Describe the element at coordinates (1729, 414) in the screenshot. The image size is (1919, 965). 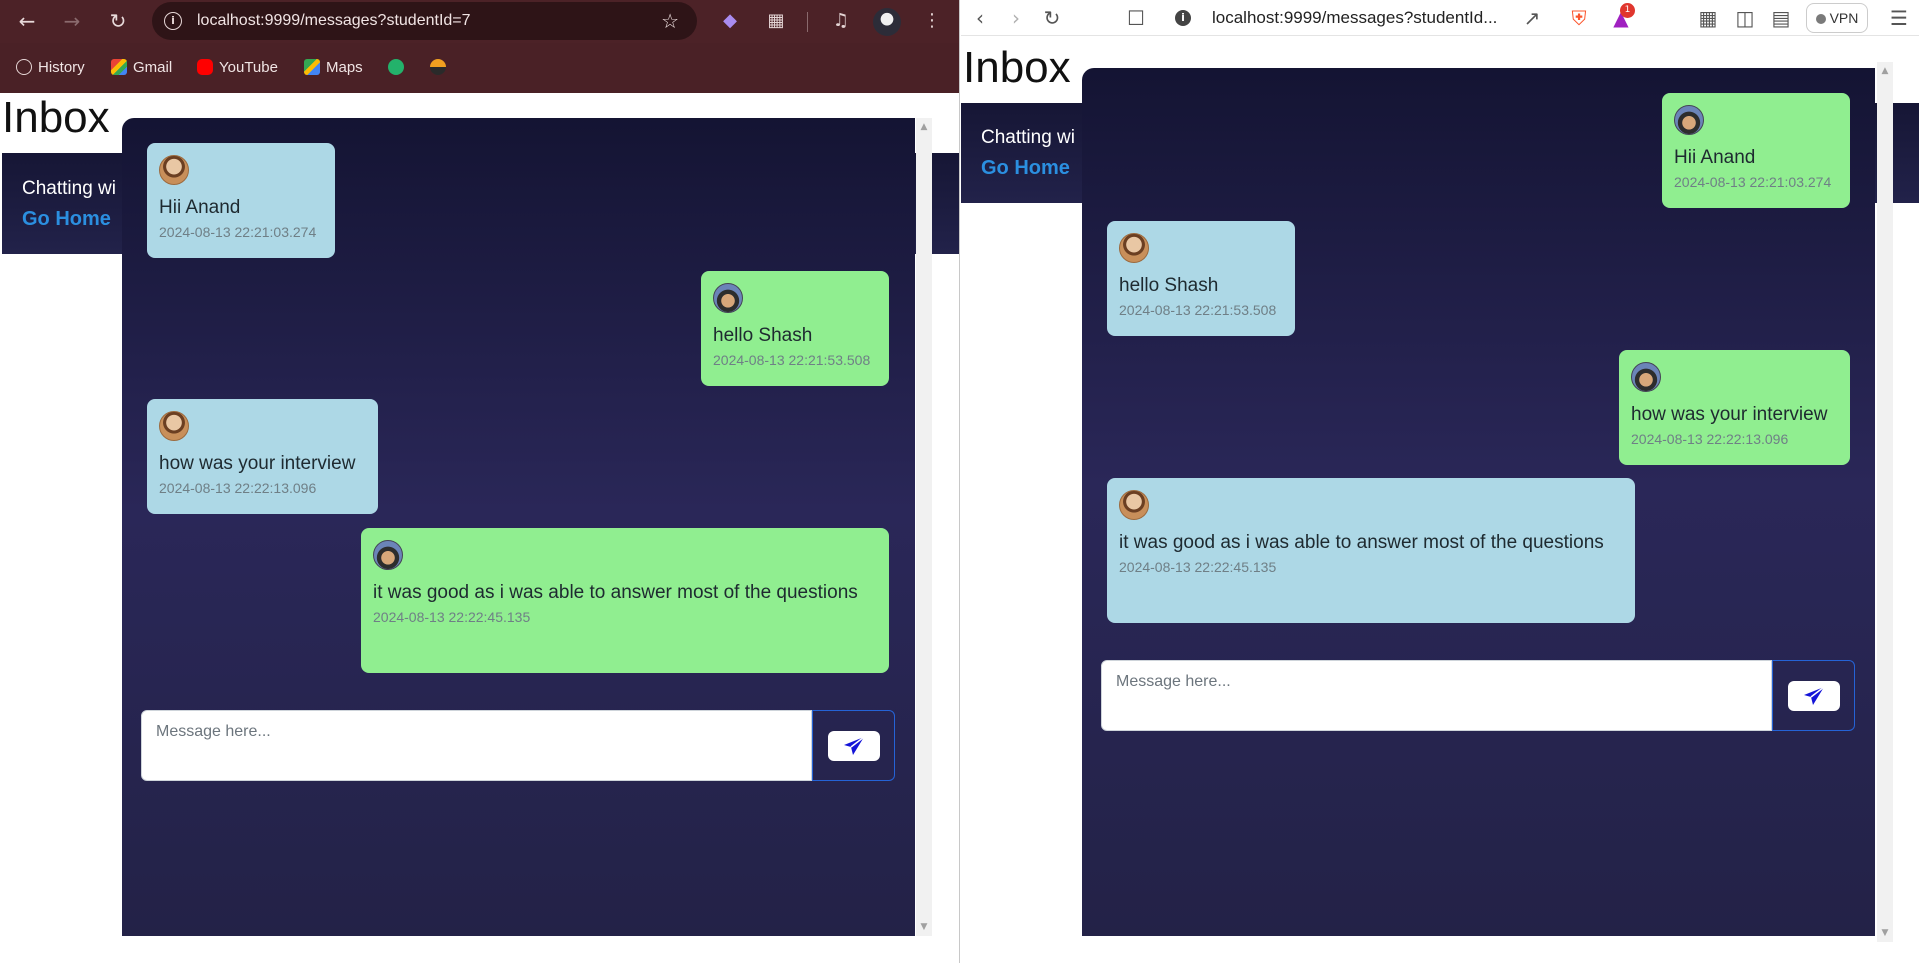
I see `message-text: how was your interview` at that location.